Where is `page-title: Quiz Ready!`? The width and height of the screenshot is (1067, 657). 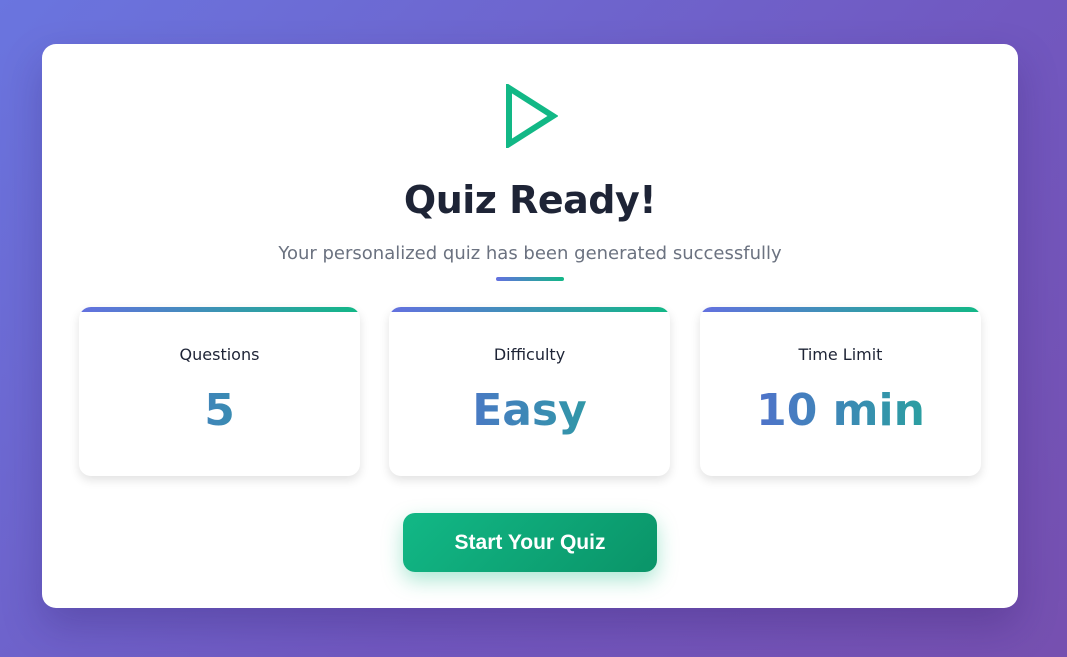 page-title: Quiz Ready! is located at coordinates (530, 200).